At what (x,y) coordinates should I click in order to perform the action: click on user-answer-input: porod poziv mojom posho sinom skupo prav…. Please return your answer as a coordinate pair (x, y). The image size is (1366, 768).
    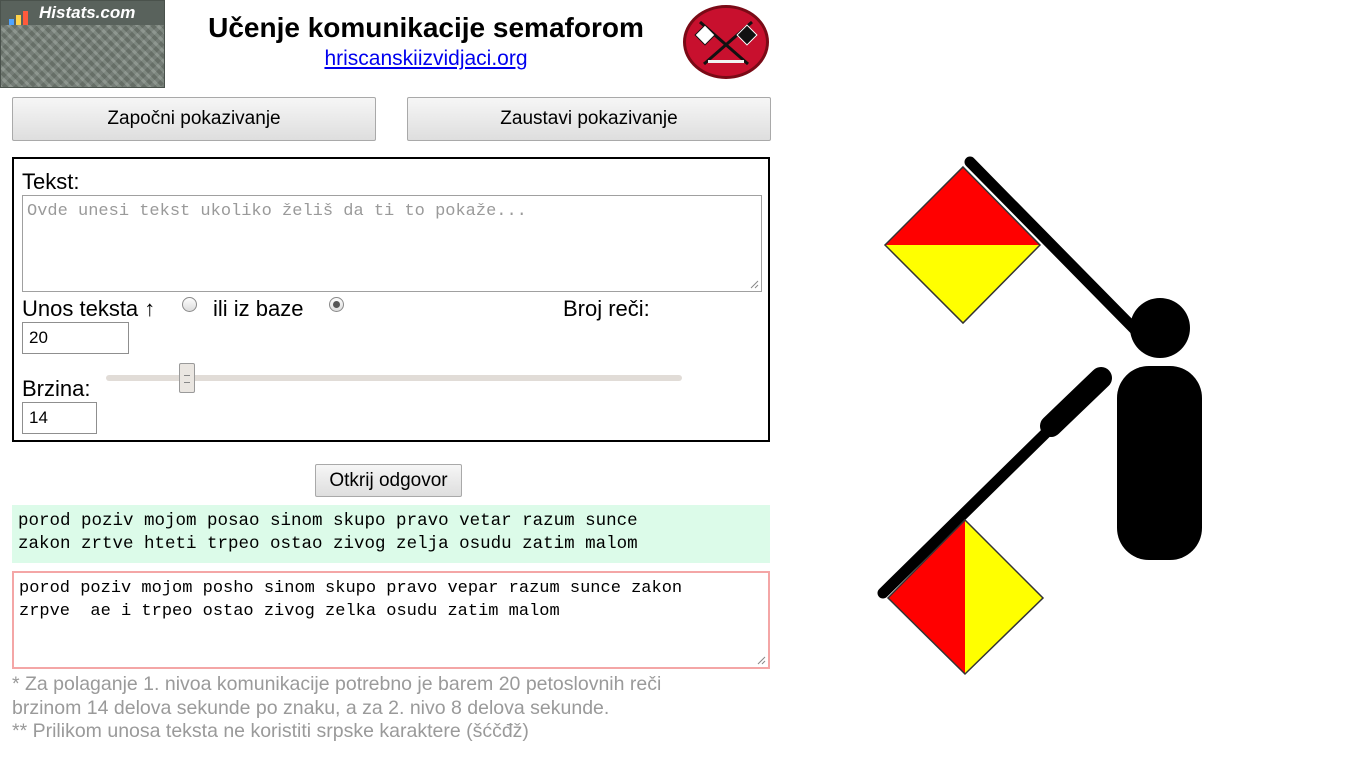
    Looking at the image, I should click on (391, 620).